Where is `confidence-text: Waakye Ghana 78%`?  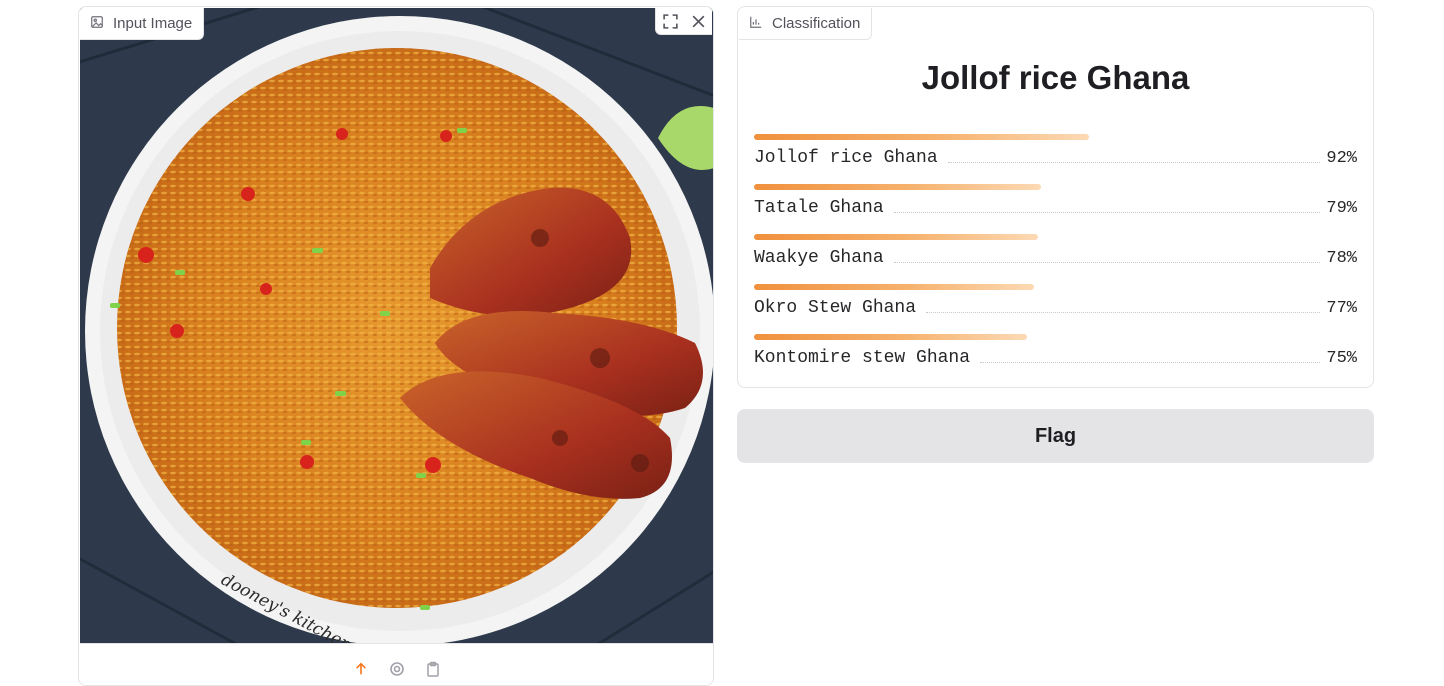
confidence-text: Waakye Ghana 78% is located at coordinates (1055, 258).